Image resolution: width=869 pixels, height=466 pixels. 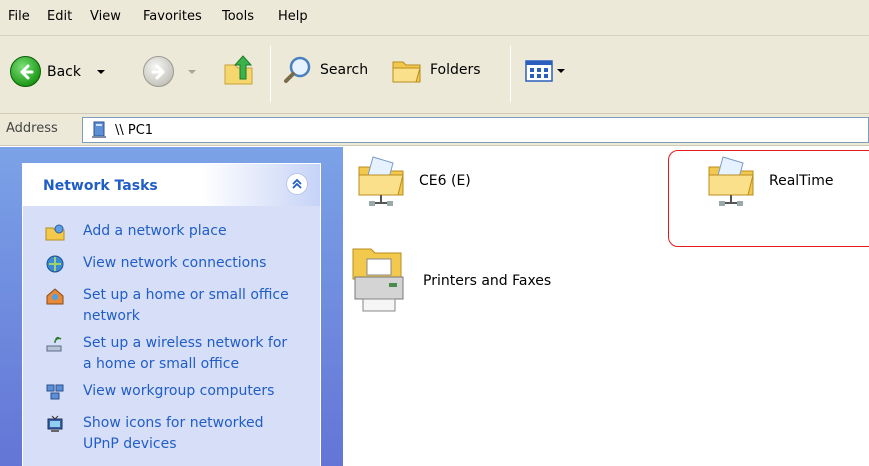 What do you see at coordinates (105, 16) in the screenshot?
I see `menu-view: View` at bounding box center [105, 16].